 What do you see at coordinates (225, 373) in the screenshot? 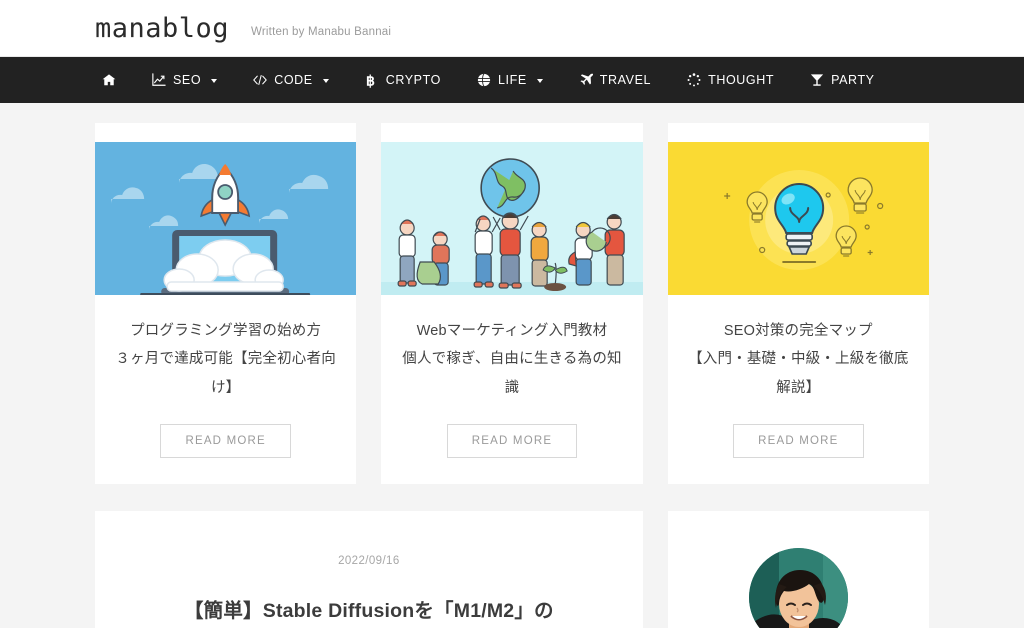
I see `card-title-line-2: ３ヶ月で達成可能【完全初心者向け】` at bounding box center [225, 373].